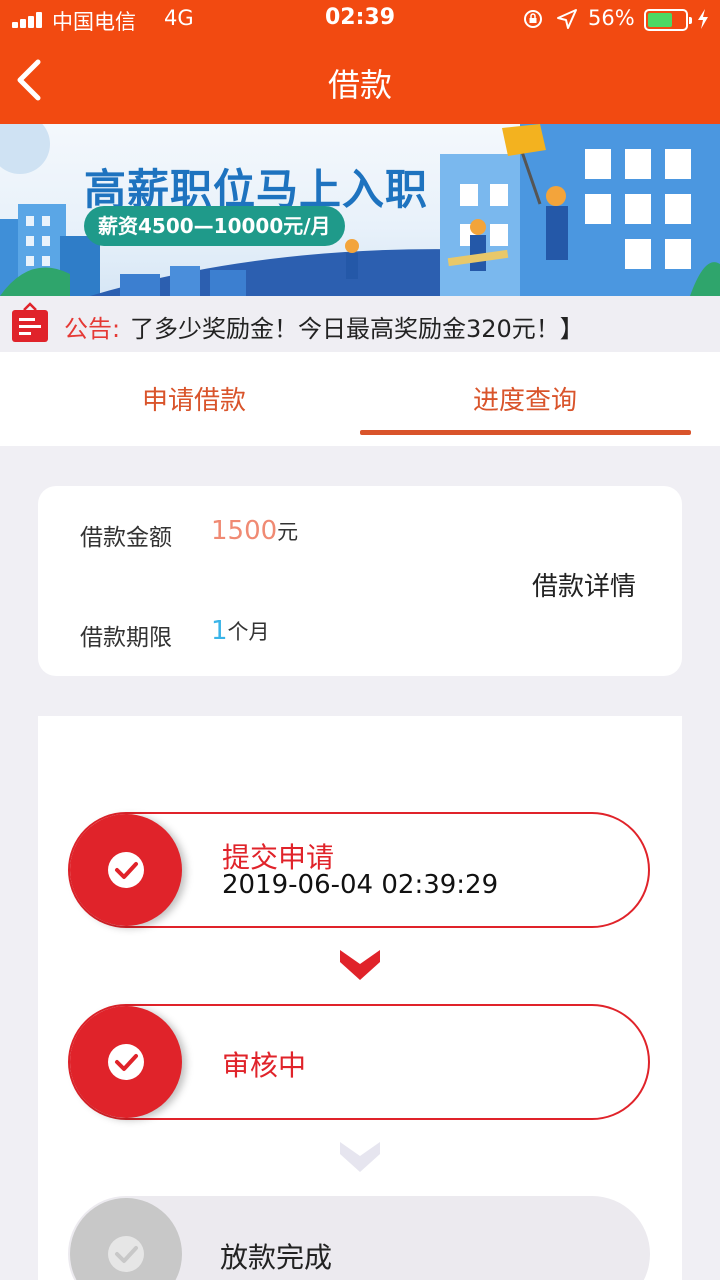  I want to click on tab-bar: 申请借款 进度查询, so click(360, 399).